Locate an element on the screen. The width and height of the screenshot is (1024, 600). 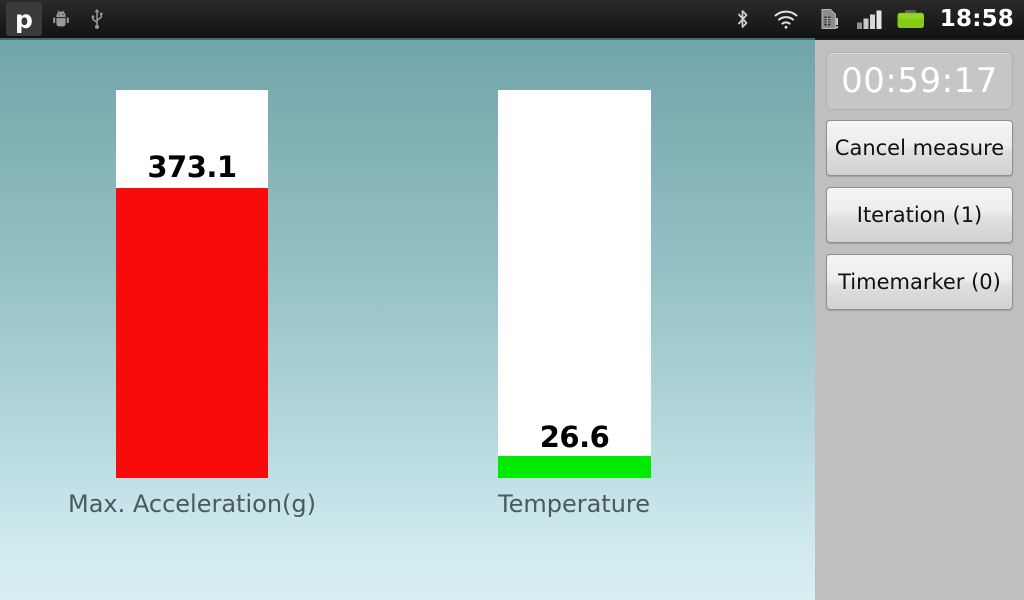
timemarker-button: Timemarker (0) is located at coordinates (919, 282).